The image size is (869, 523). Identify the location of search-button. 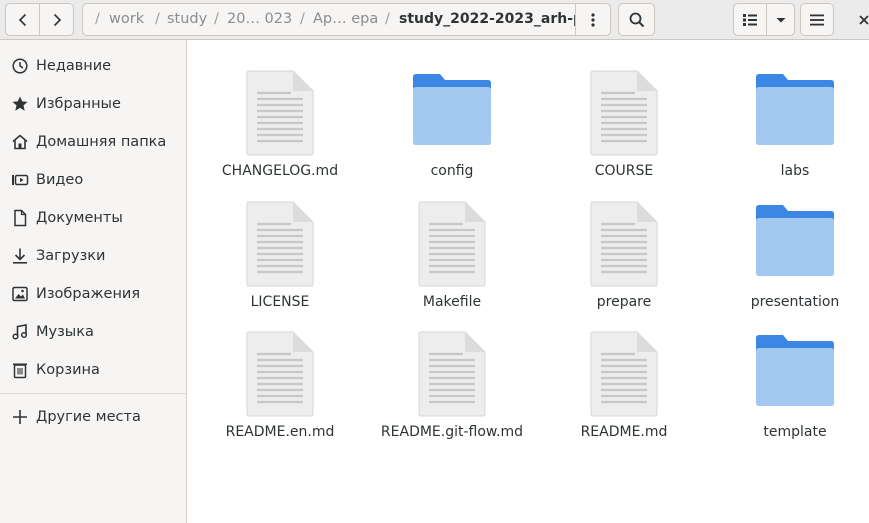
(636, 19).